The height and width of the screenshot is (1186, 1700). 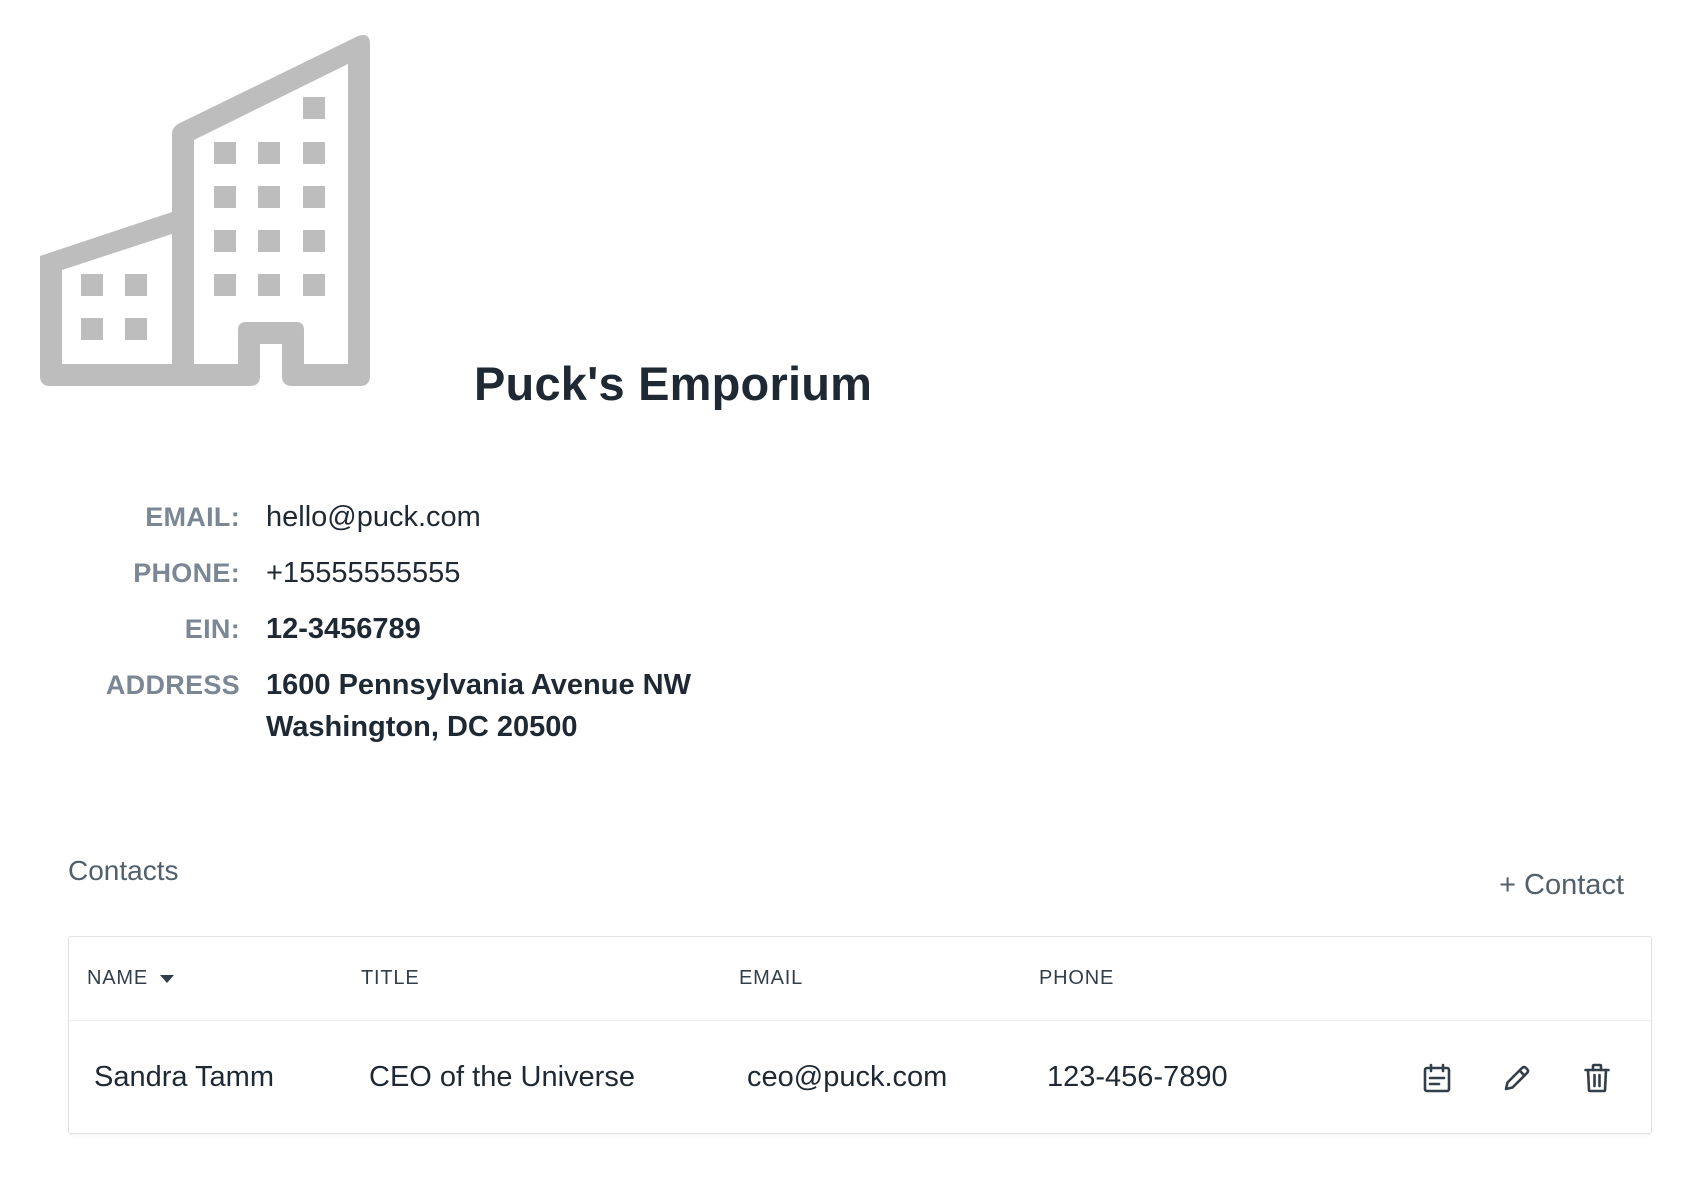 I want to click on contact-title: CEO of the Universe, so click(x=502, y=1077).